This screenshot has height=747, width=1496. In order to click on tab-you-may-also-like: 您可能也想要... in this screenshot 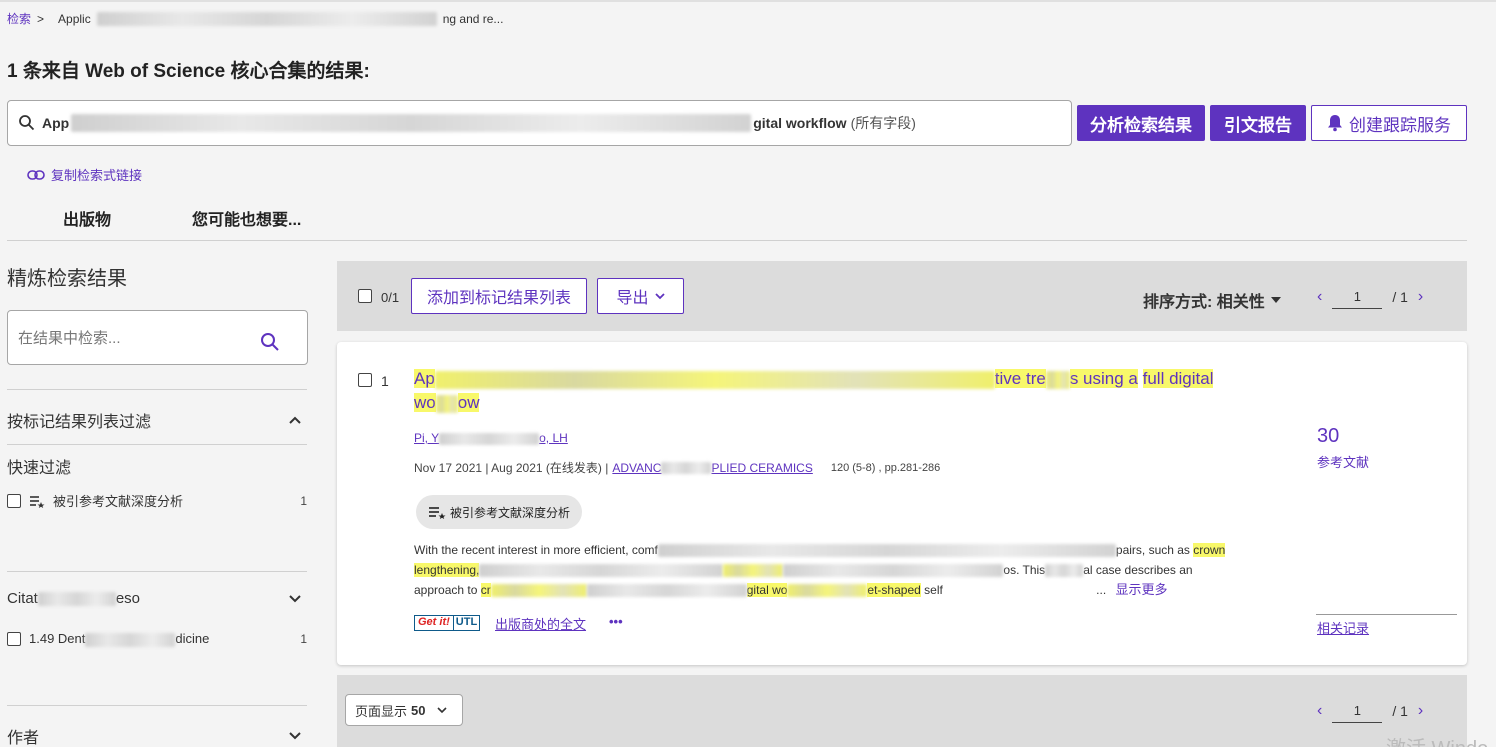, I will do `click(246, 218)`.